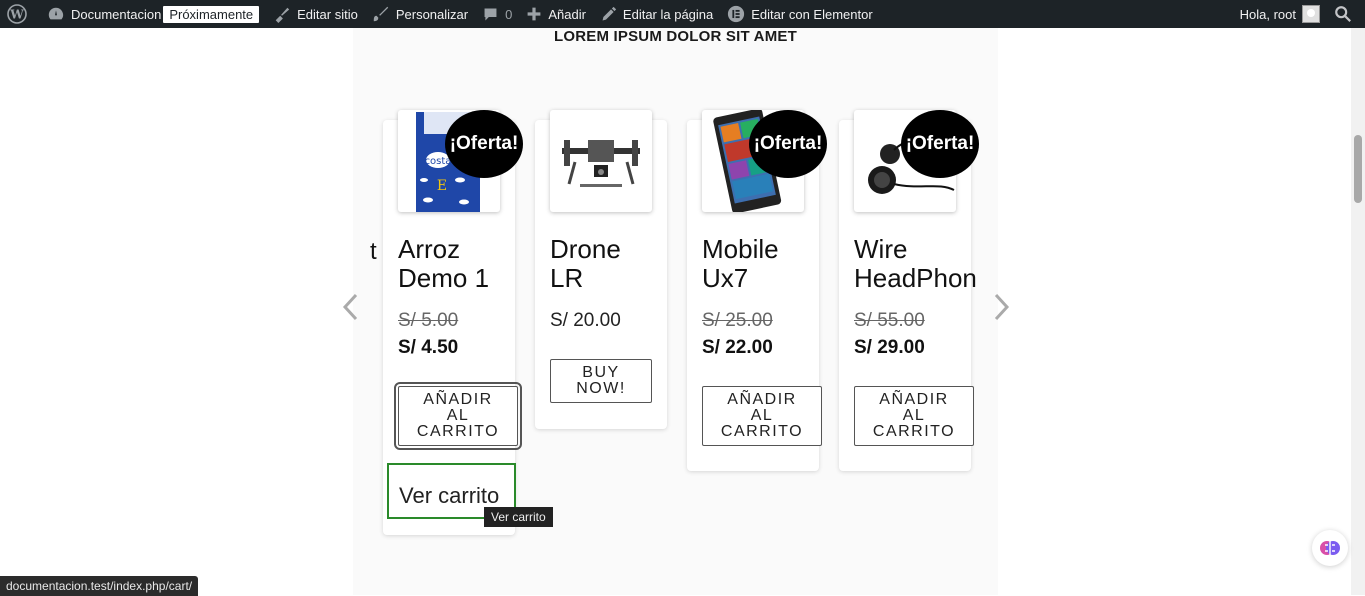 The height and width of the screenshot is (596, 1365). What do you see at coordinates (601, 388) in the screenshot?
I see `button-line: NOW!` at bounding box center [601, 388].